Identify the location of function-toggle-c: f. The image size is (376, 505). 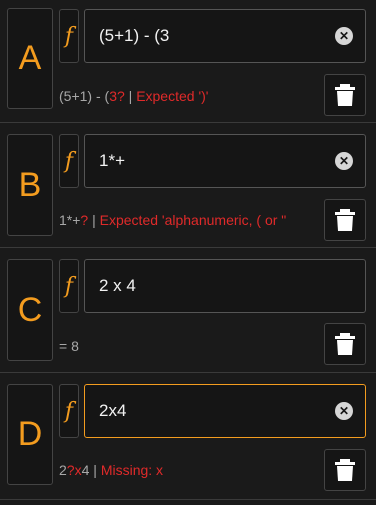
(69, 286).